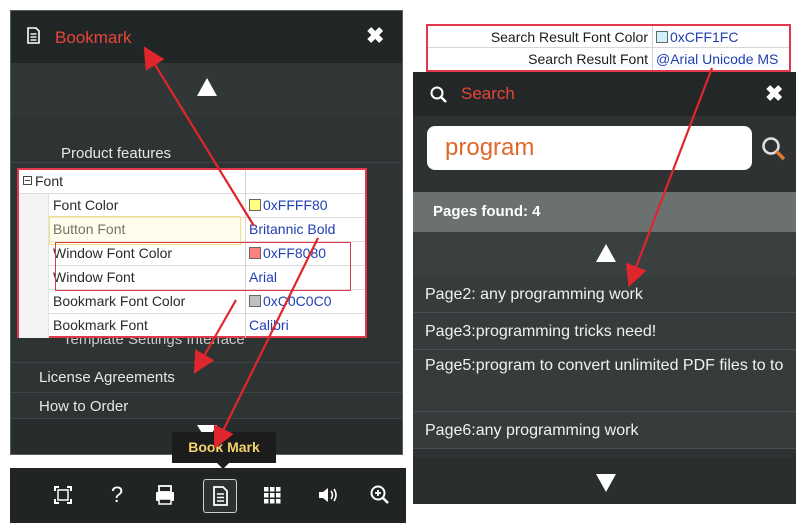 The image size is (796, 523). What do you see at coordinates (297, 301) in the screenshot?
I see `property-value-text: 0xC0C0C0` at bounding box center [297, 301].